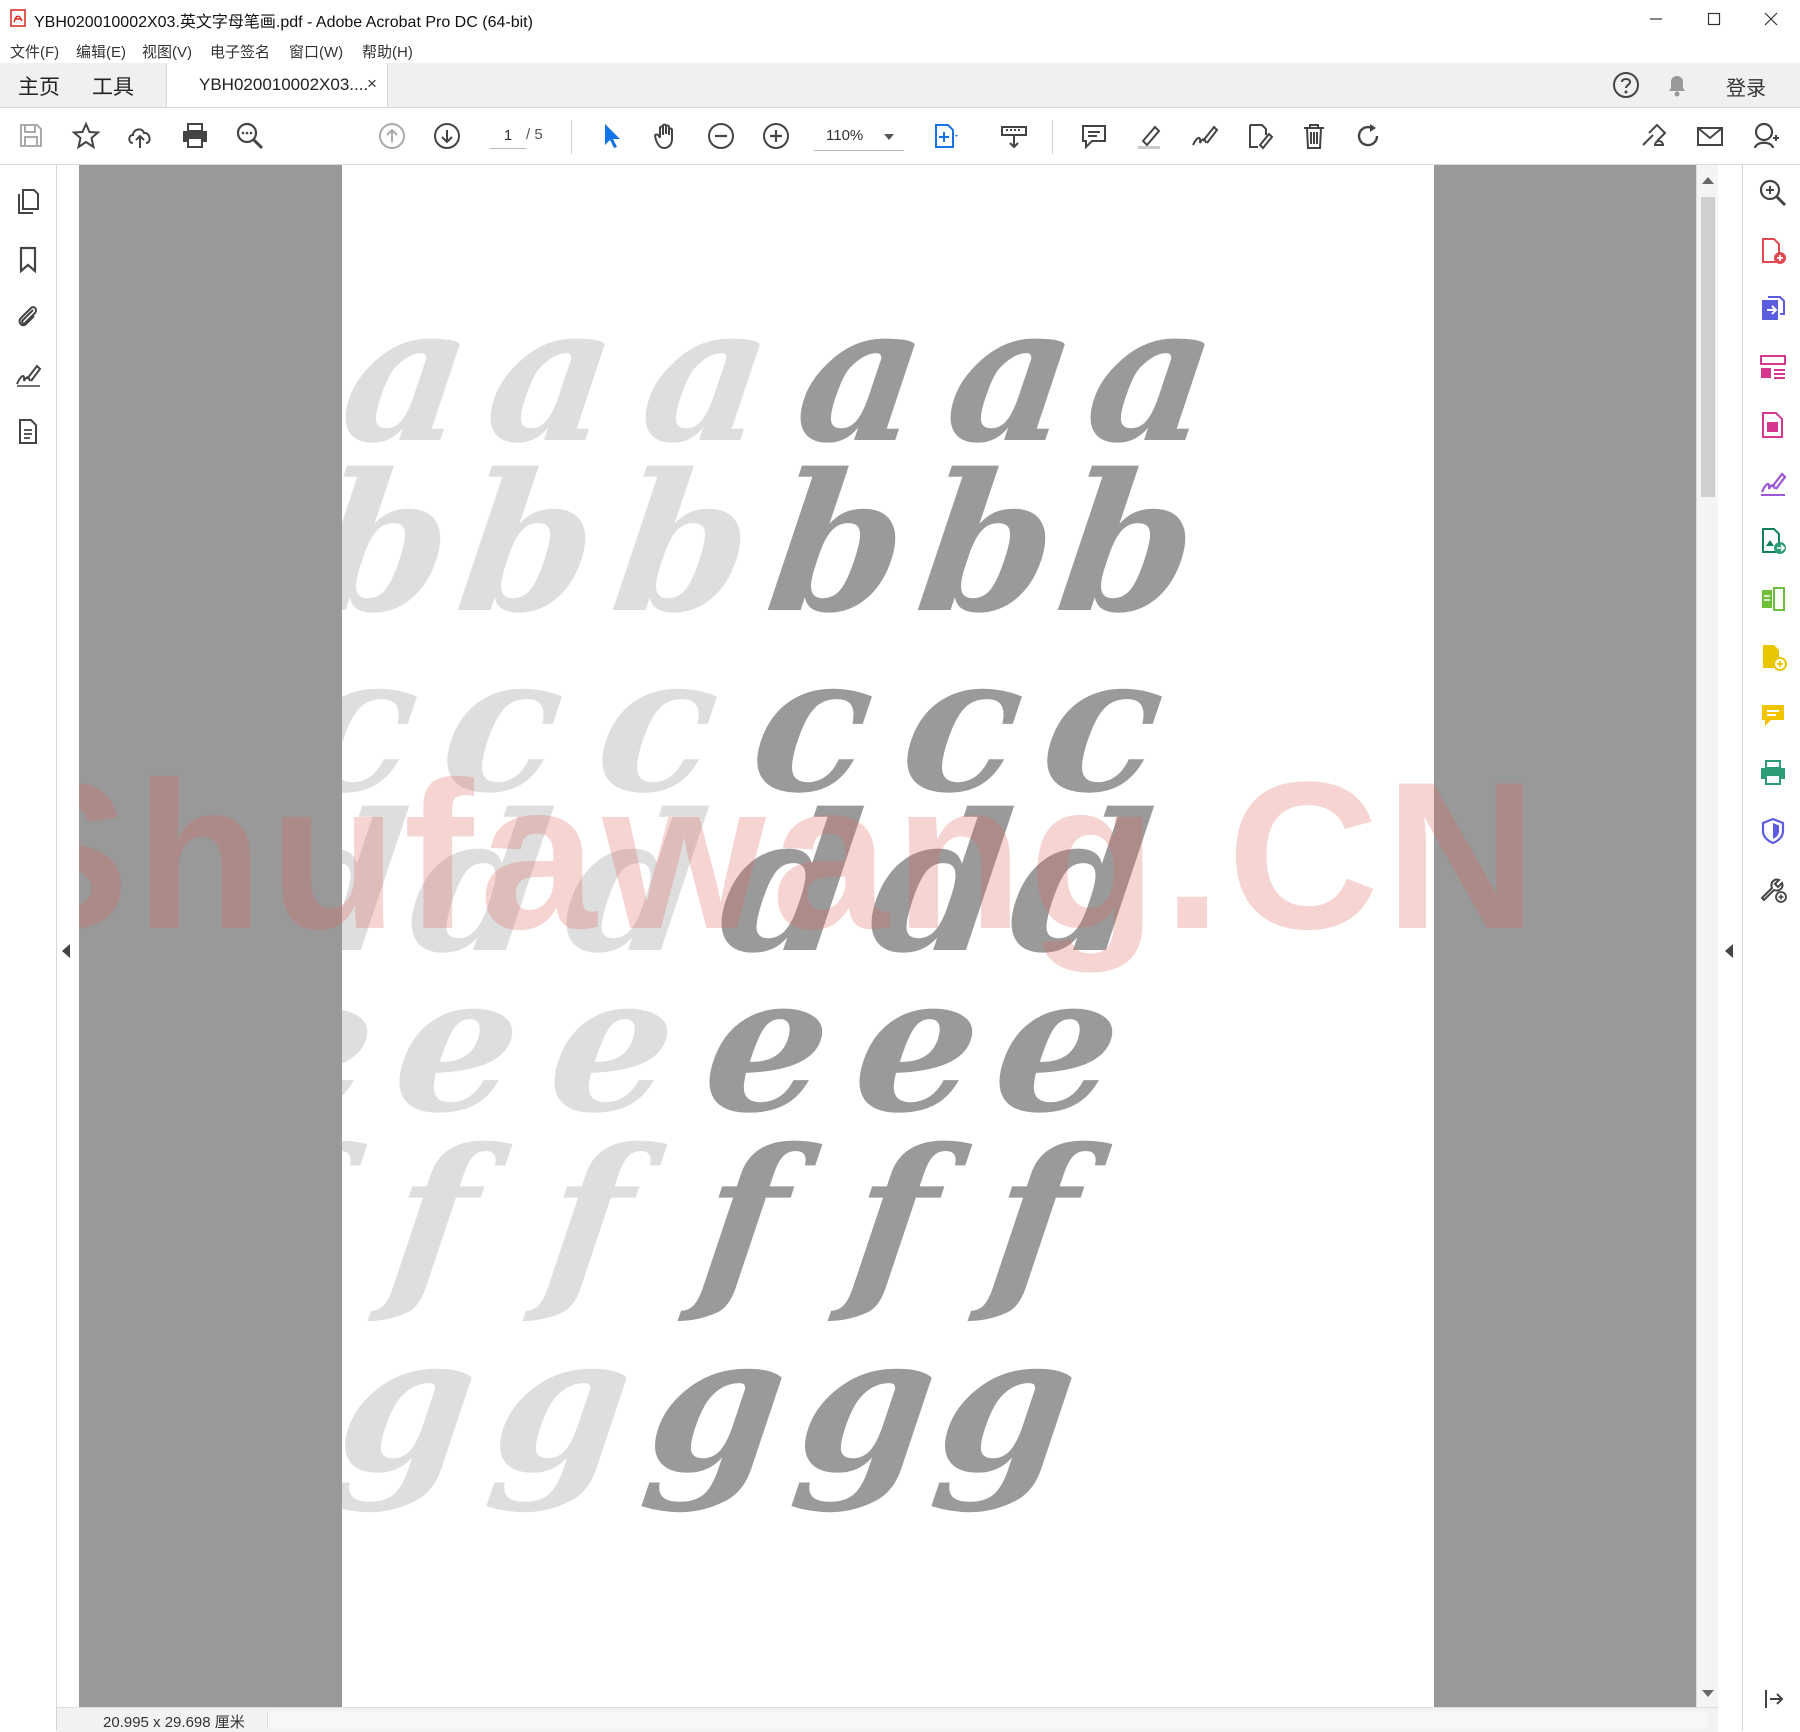  I want to click on attachment-icon, so click(28, 316).